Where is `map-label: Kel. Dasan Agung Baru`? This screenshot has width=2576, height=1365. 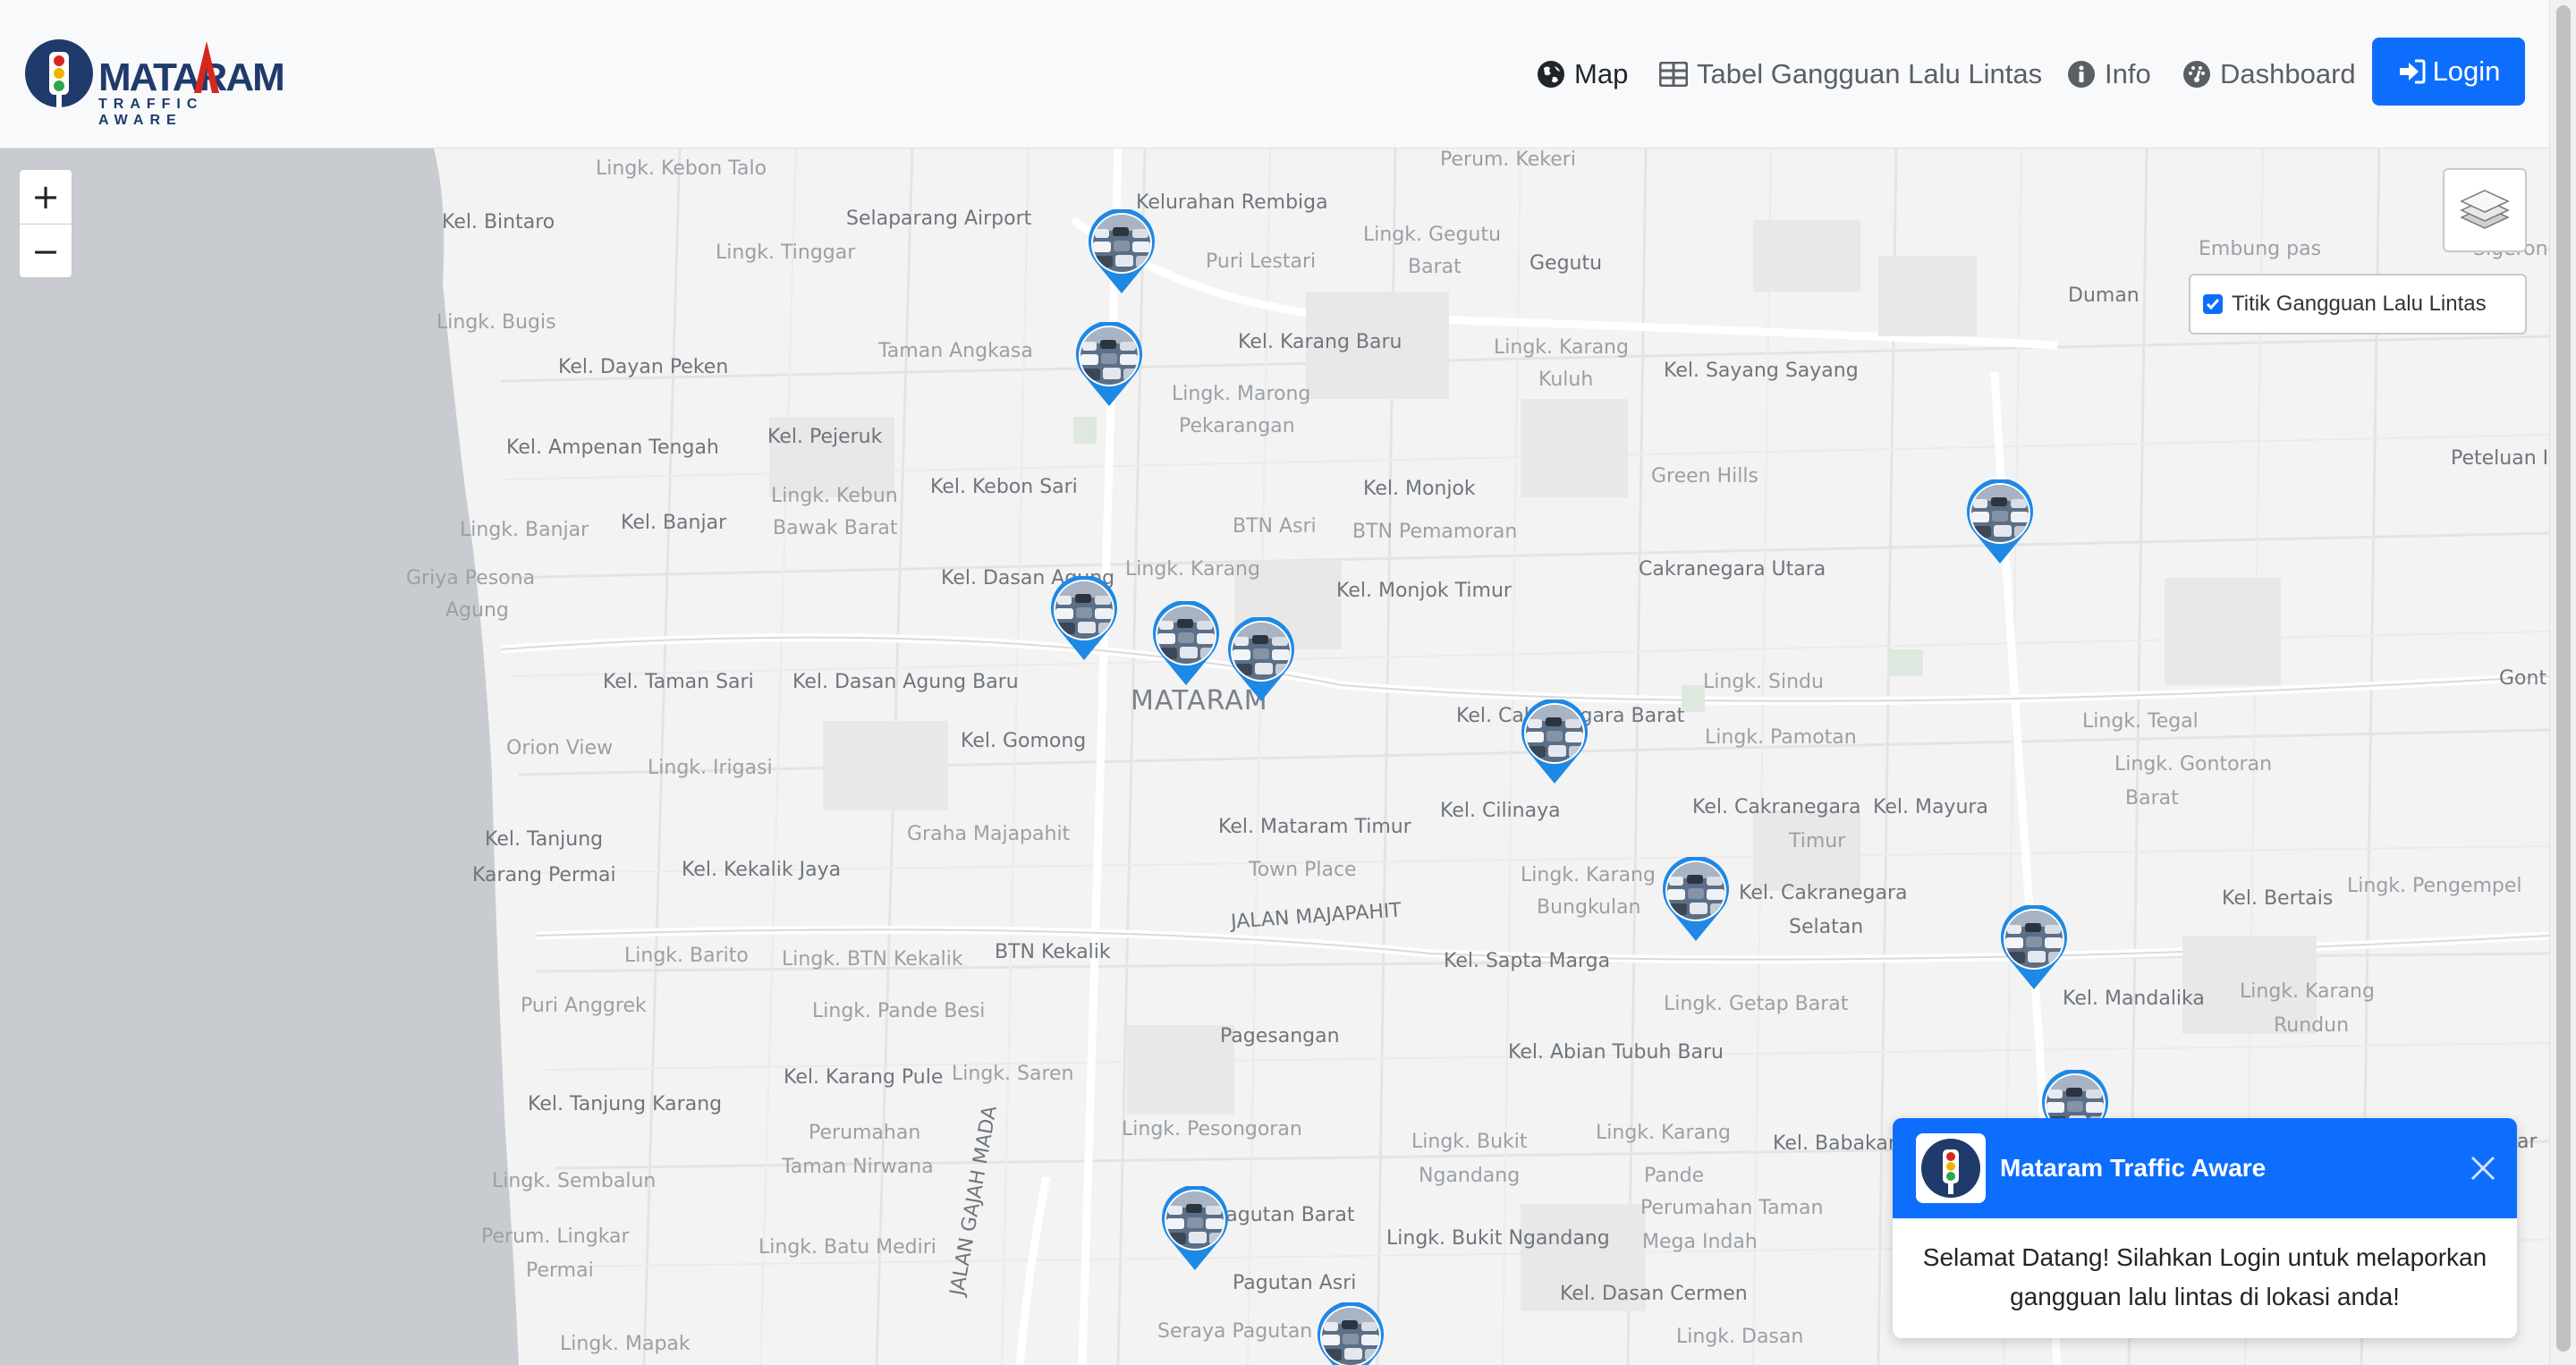 map-label: Kel. Dasan Agung Baru is located at coordinates (905, 682).